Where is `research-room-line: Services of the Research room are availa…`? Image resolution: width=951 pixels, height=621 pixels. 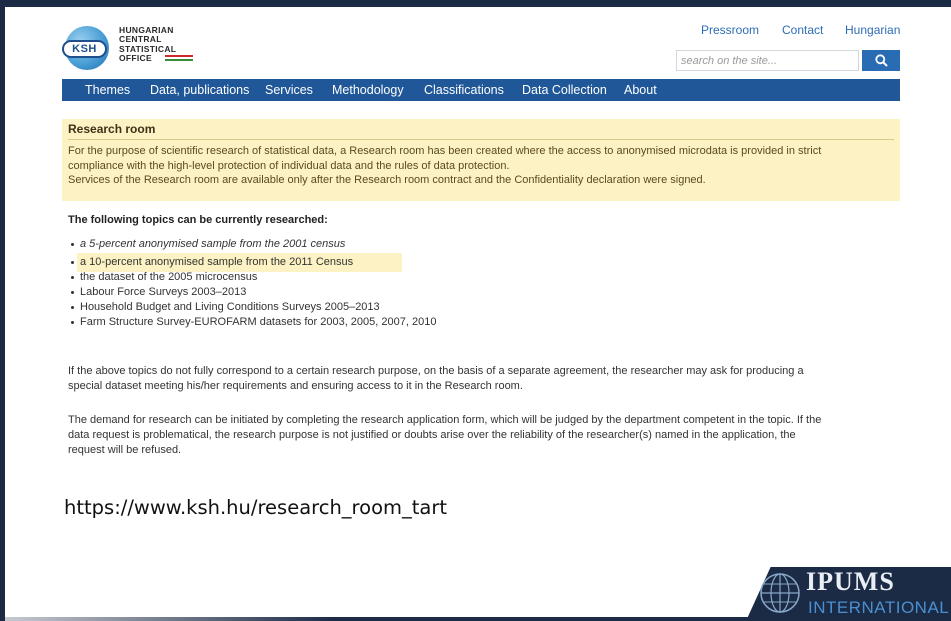
research-room-line: Services of the Research room are availa… is located at coordinates (387, 180).